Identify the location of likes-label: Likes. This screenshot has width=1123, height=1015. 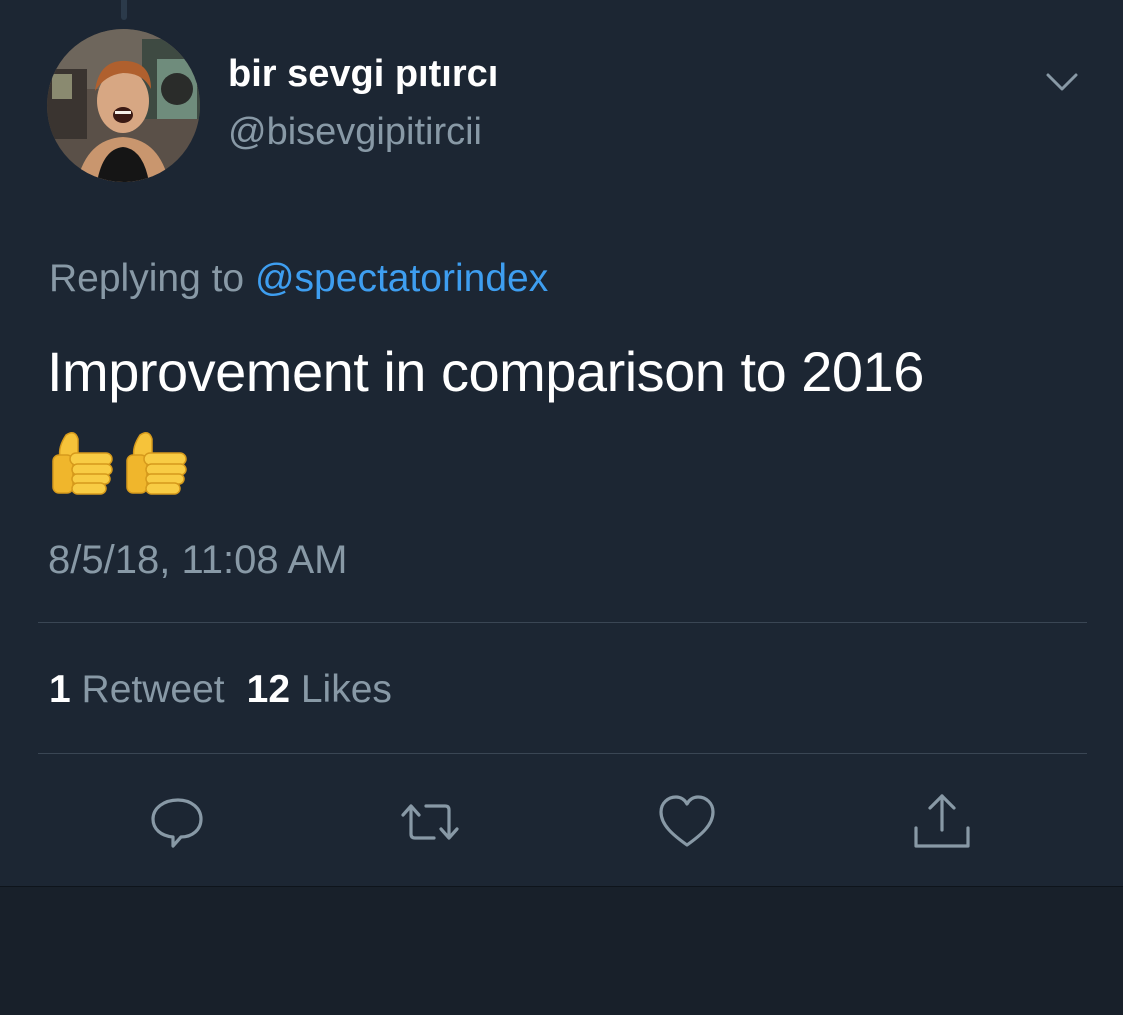
(346, 689).